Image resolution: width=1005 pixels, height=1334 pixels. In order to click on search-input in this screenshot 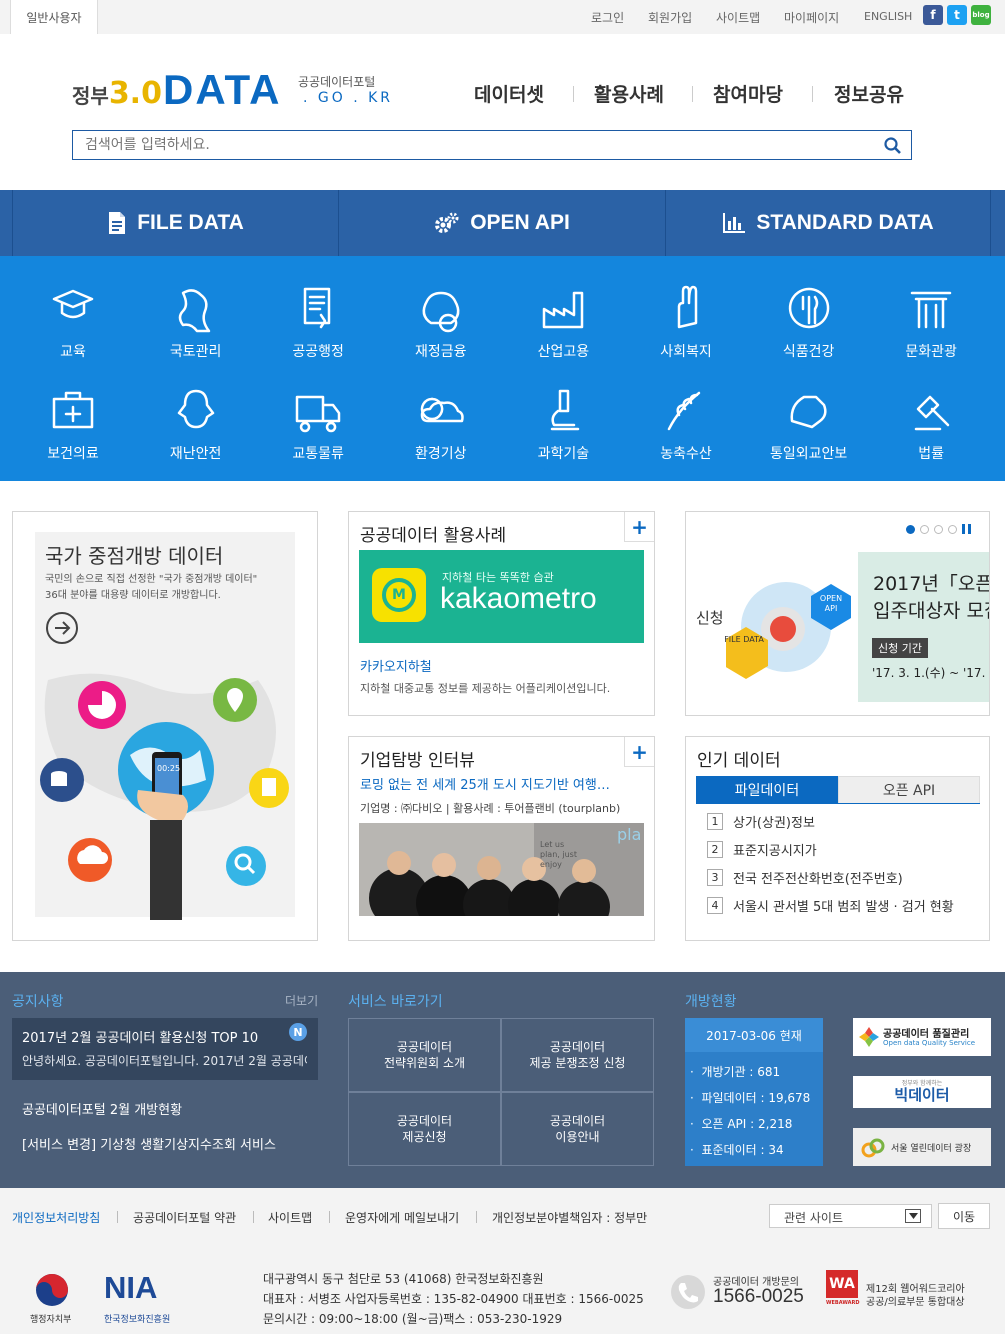, I will do `click(473, 145)`.